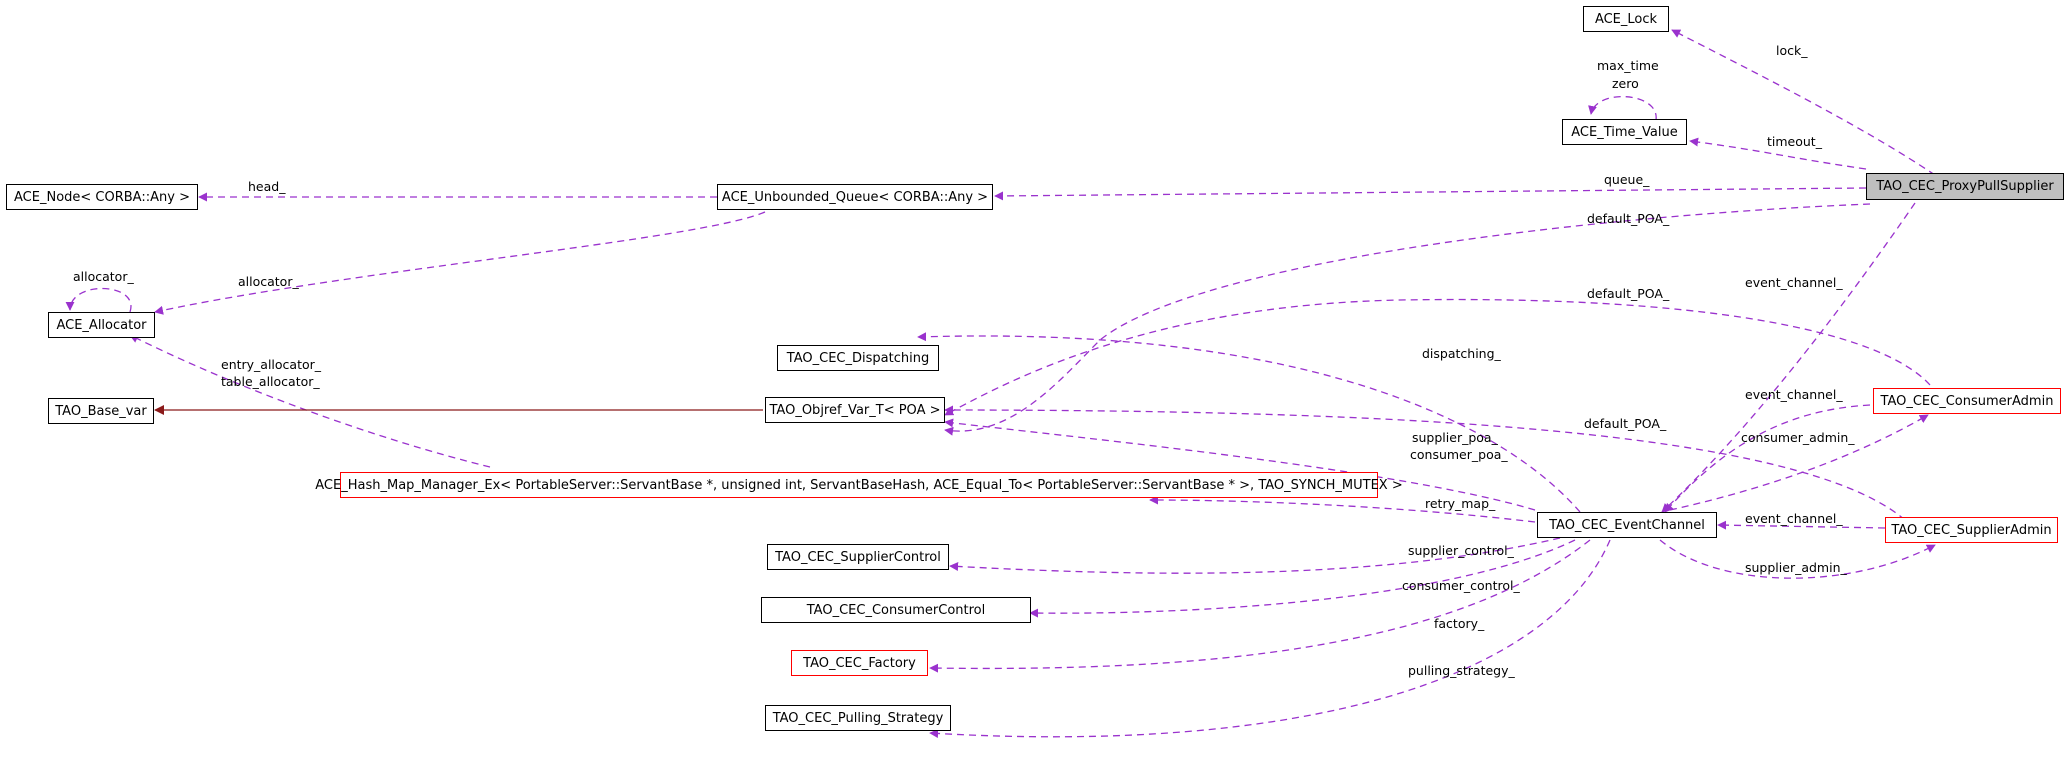 The image size is (2069, 760). I want to click on edge-label-supplier-poa: supplier_poa_, so click(1455, 437).